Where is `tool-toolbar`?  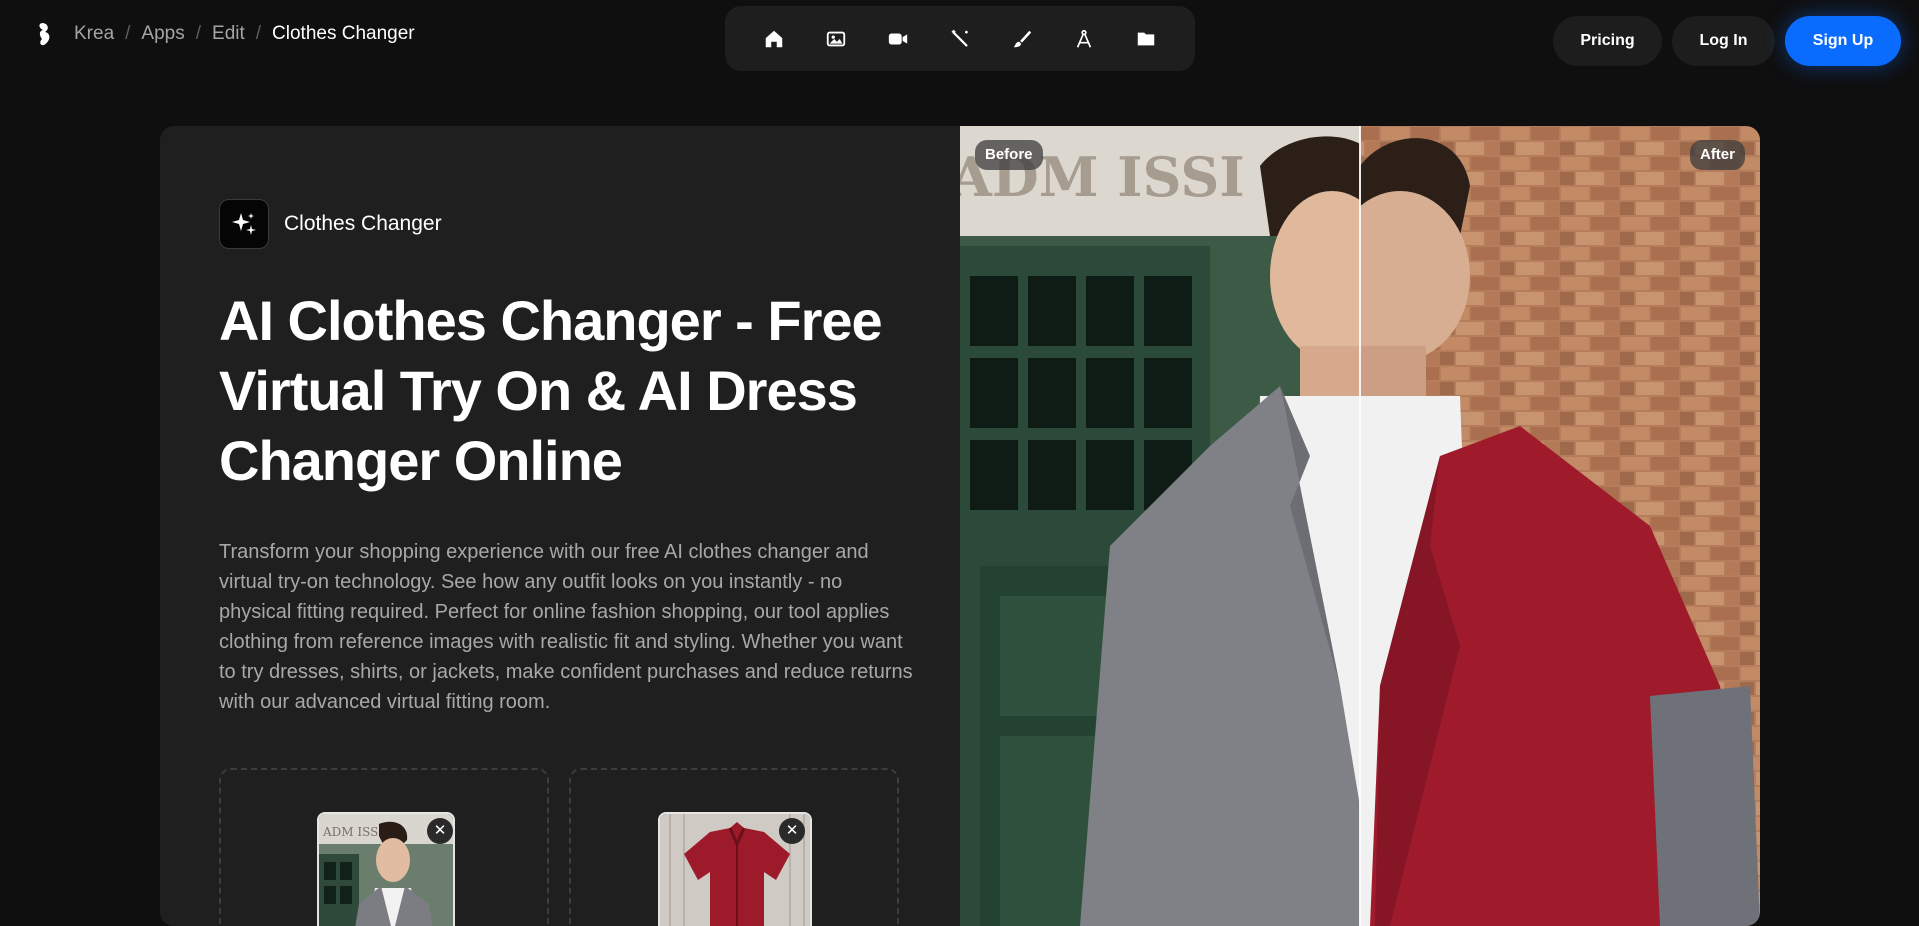 tool-toolbar is located at coordinates (960, 38).